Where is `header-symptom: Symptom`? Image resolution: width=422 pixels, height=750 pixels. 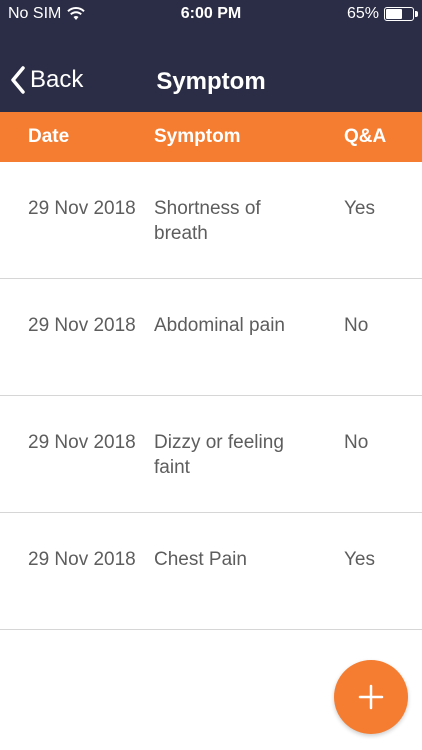
header-symptom: Symptom is located at coordinates (197, 136).